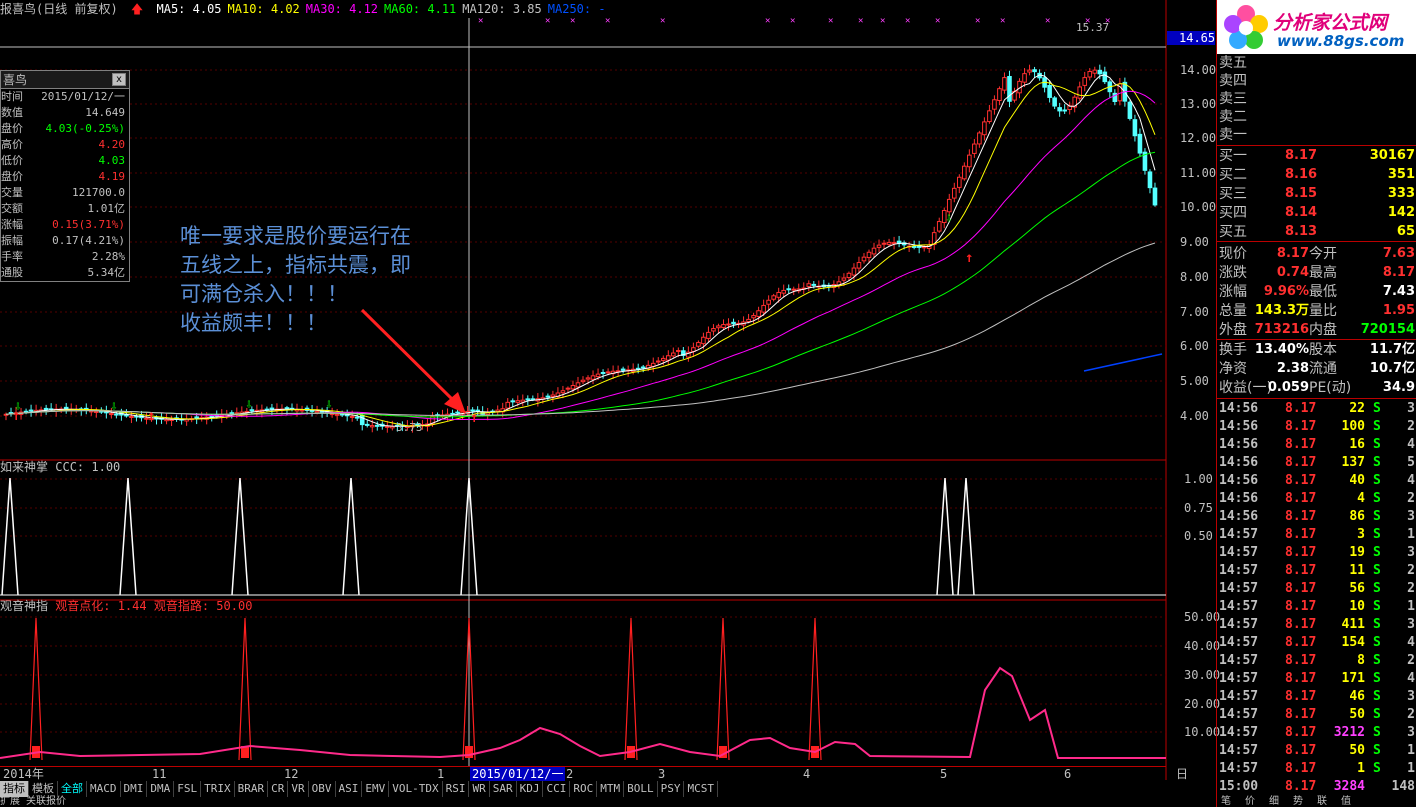  What do you see at coordinates (479, 789) in the screenshot?
I see `indicator-tab: WR` at bounding box center [479, 789].